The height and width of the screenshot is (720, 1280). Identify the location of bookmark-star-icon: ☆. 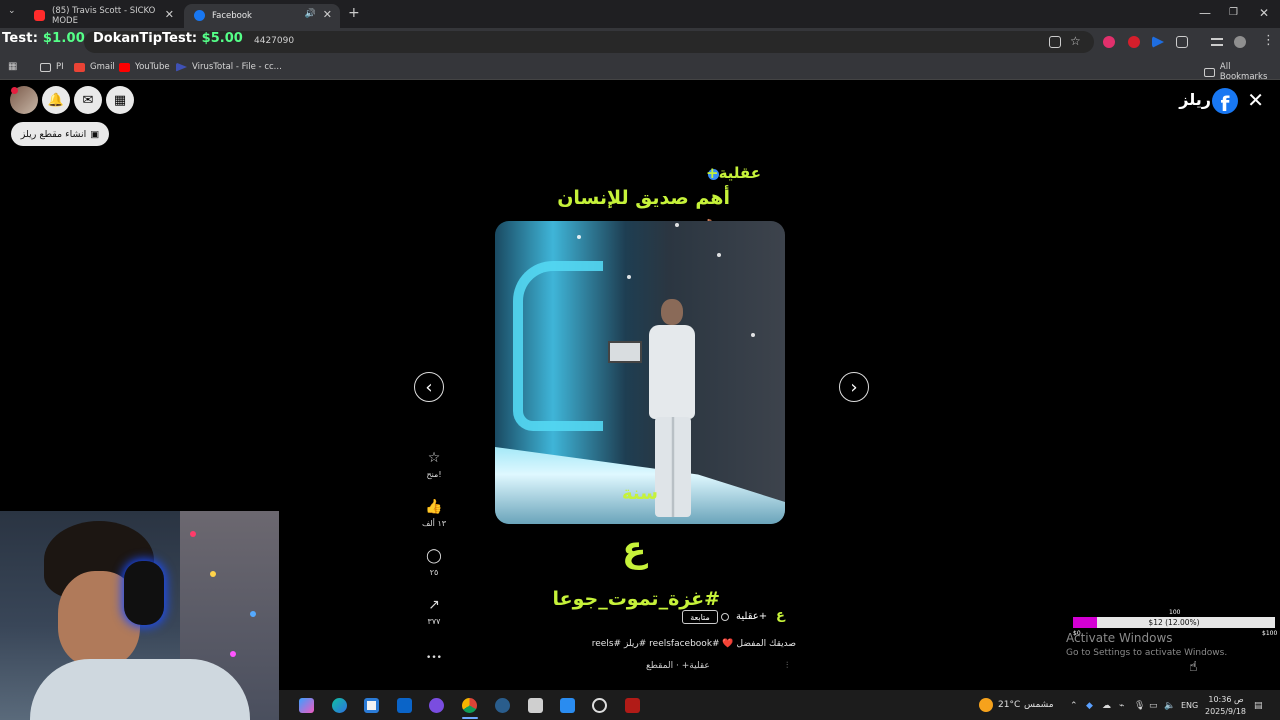
(1075, 41).